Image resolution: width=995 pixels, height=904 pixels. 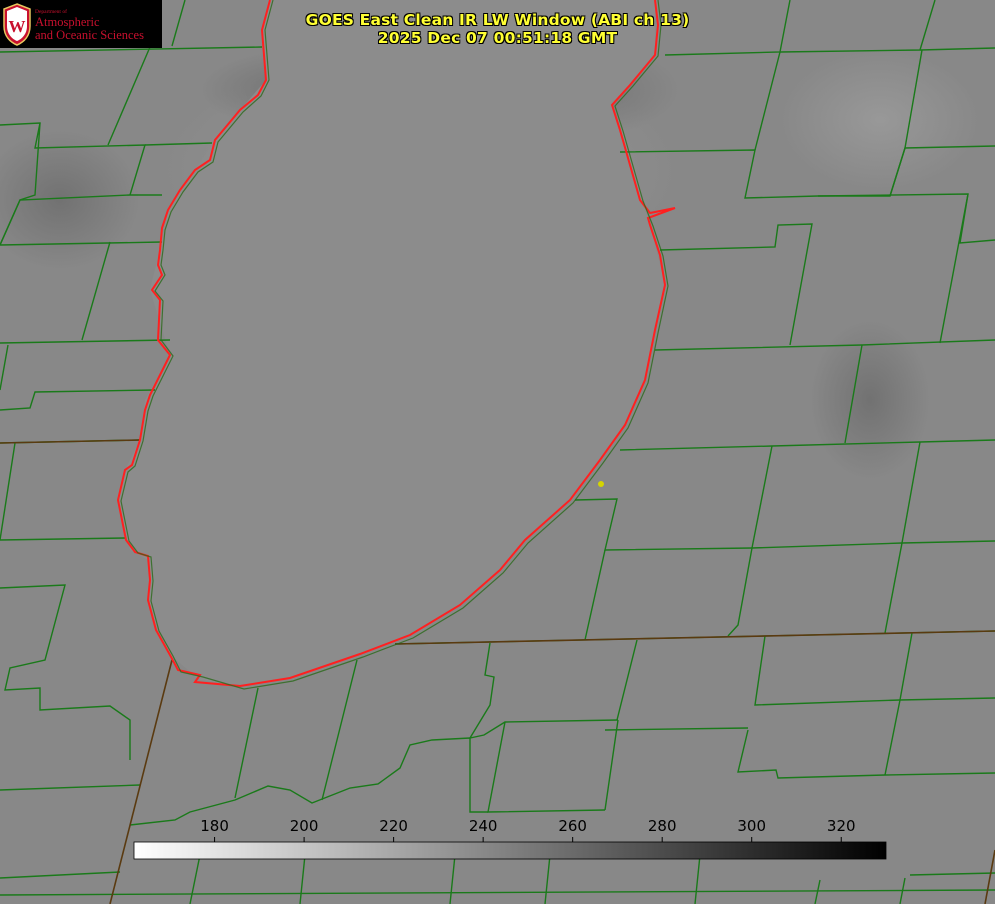 I want to click on colorbar-tick-label: 240, so click(x=483, y=826).